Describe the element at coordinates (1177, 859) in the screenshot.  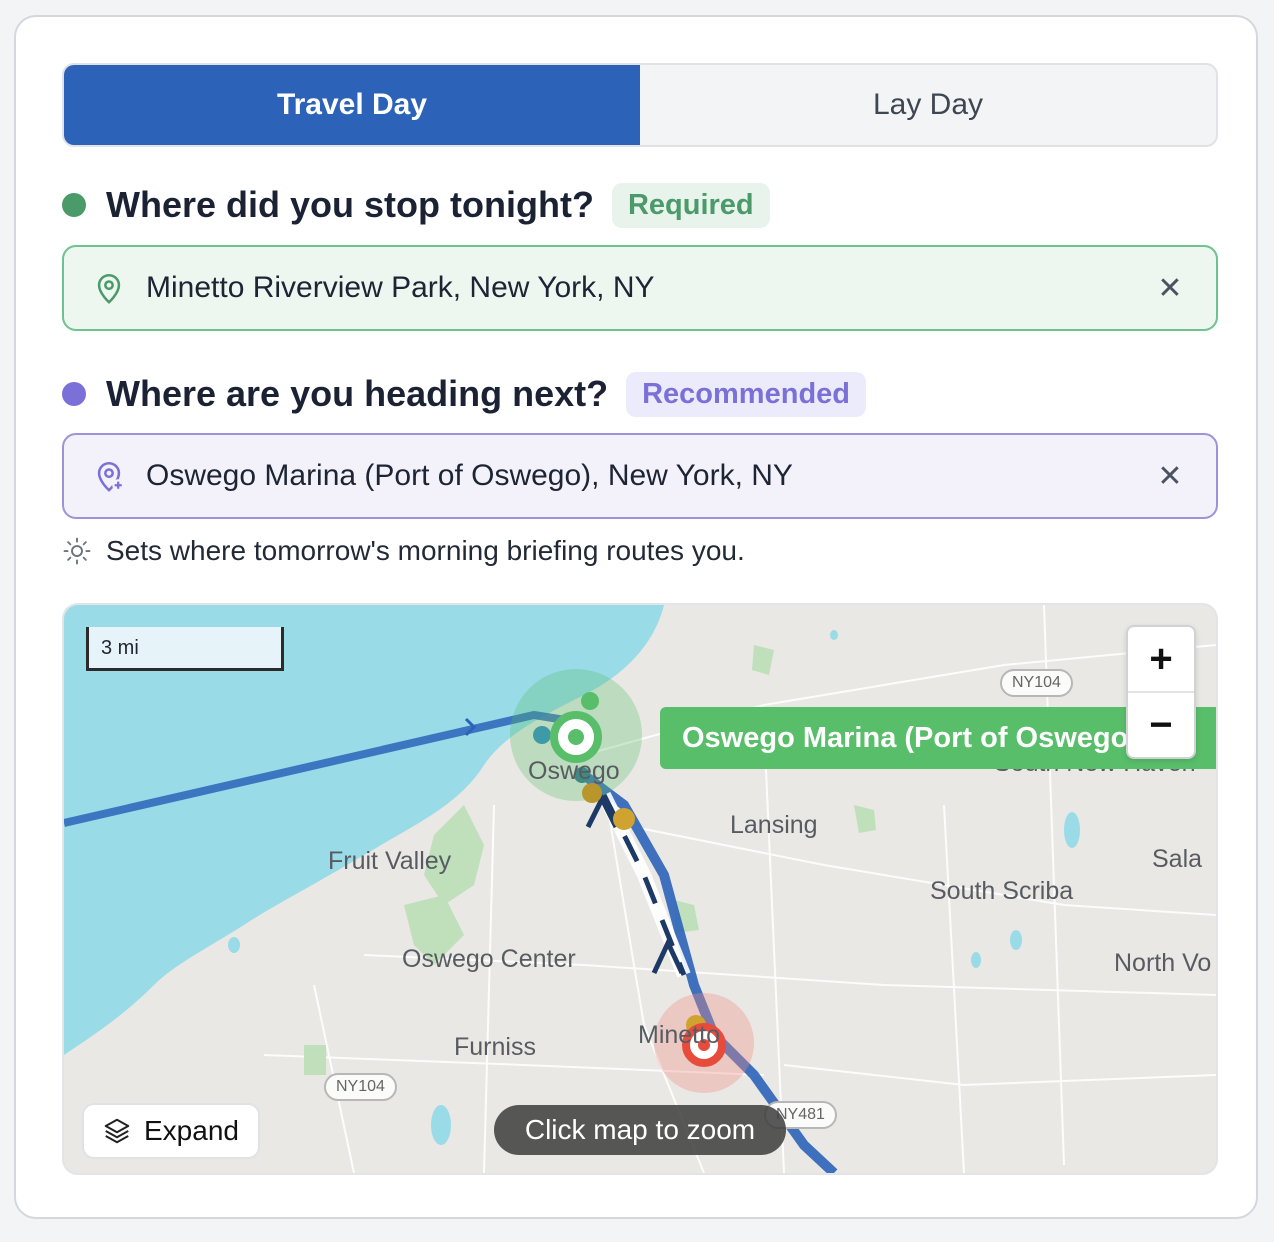
I see `place-sala: Sala` at that location.